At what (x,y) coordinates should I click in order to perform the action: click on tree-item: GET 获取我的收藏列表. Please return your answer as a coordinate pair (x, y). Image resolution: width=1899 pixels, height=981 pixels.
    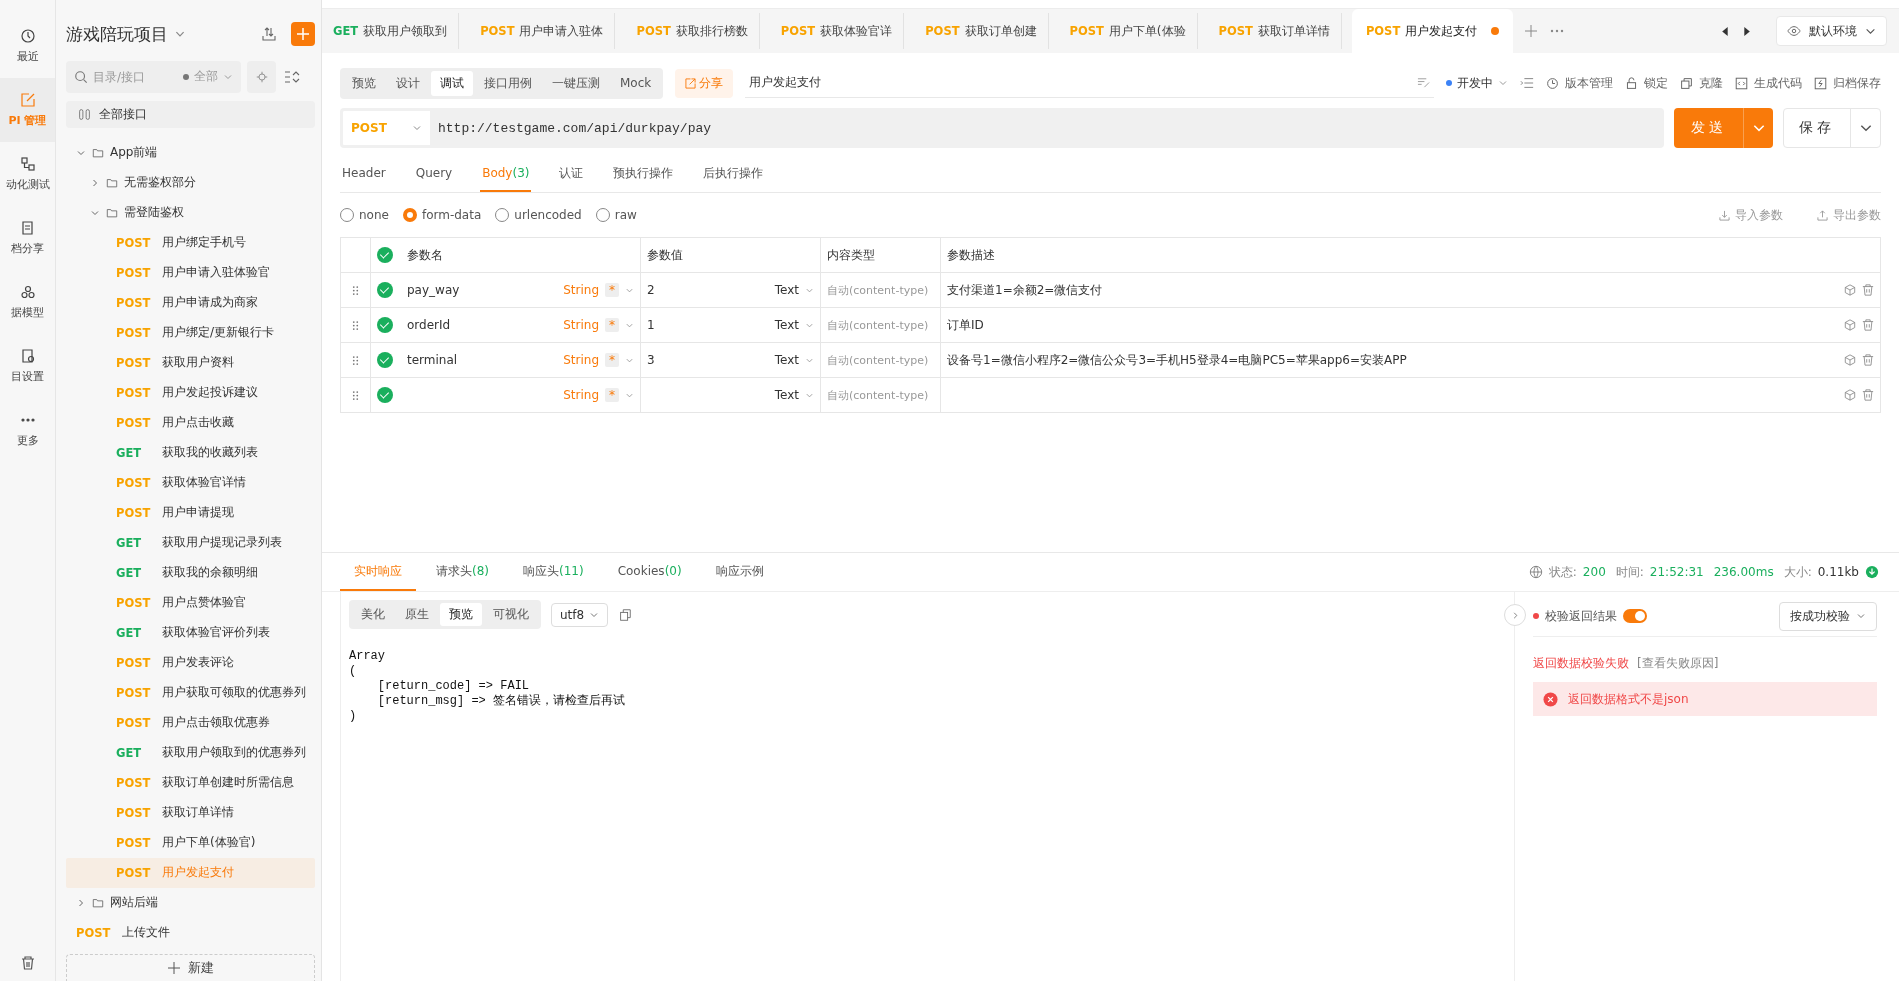
    Looking at the image, I should click on (190, 452).